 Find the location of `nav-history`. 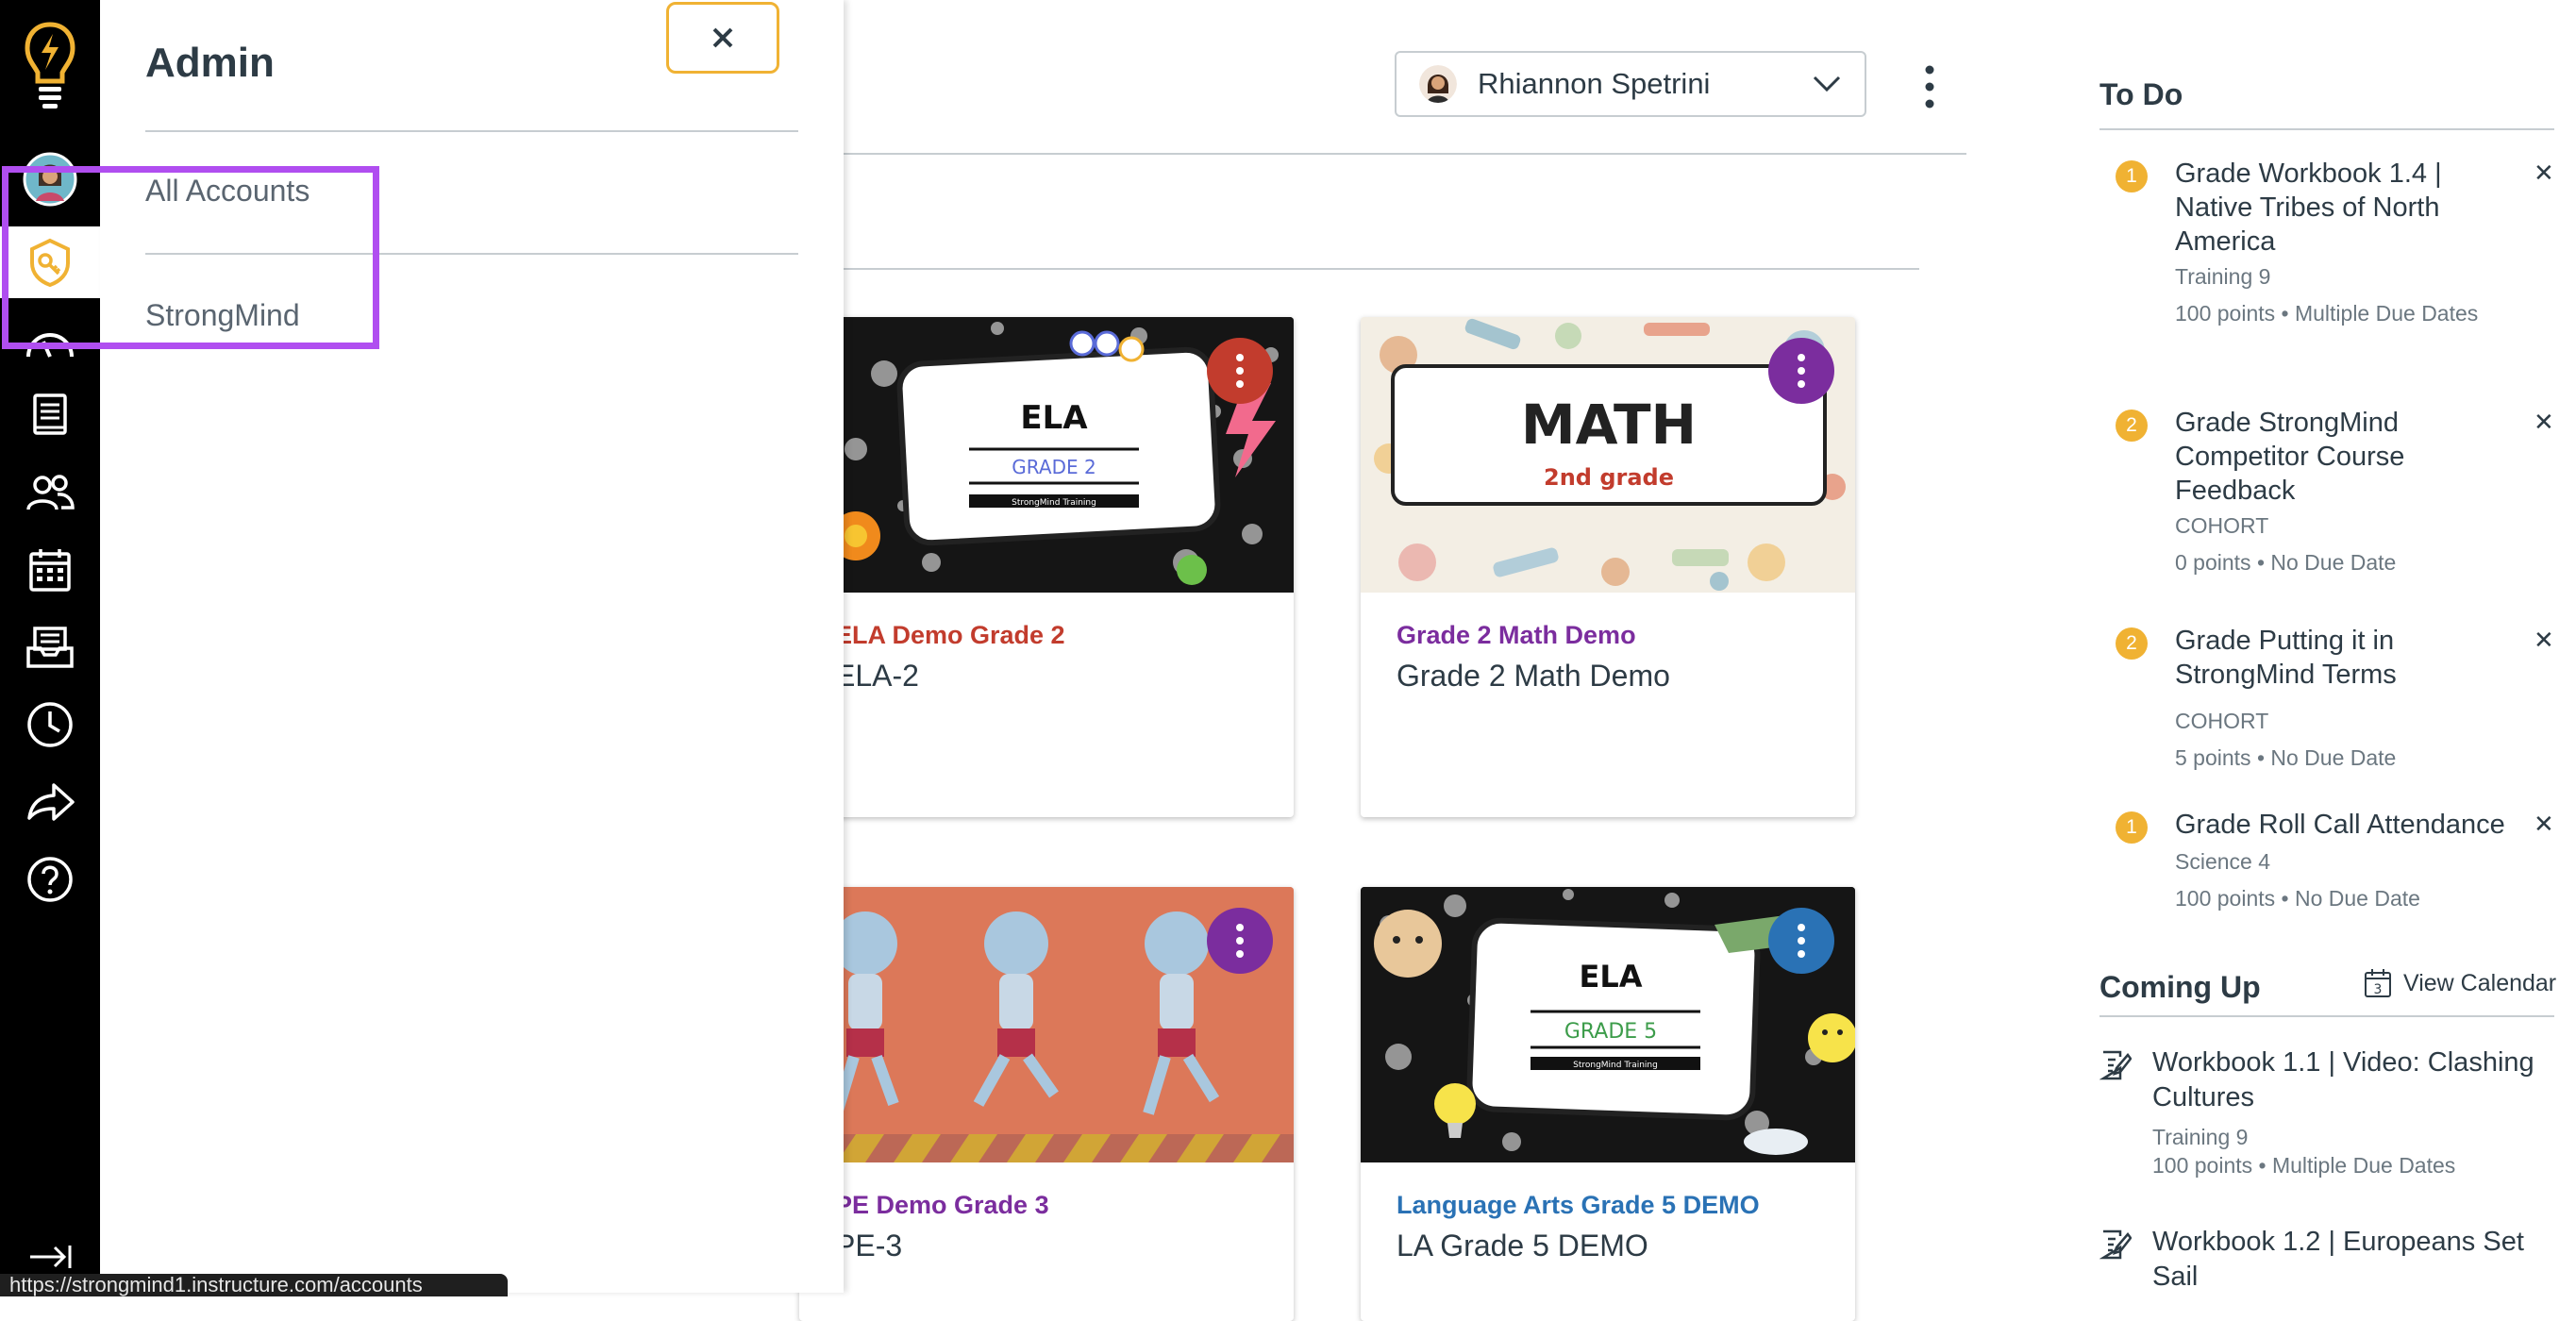

nav-history is located at coordinates (50, 725).